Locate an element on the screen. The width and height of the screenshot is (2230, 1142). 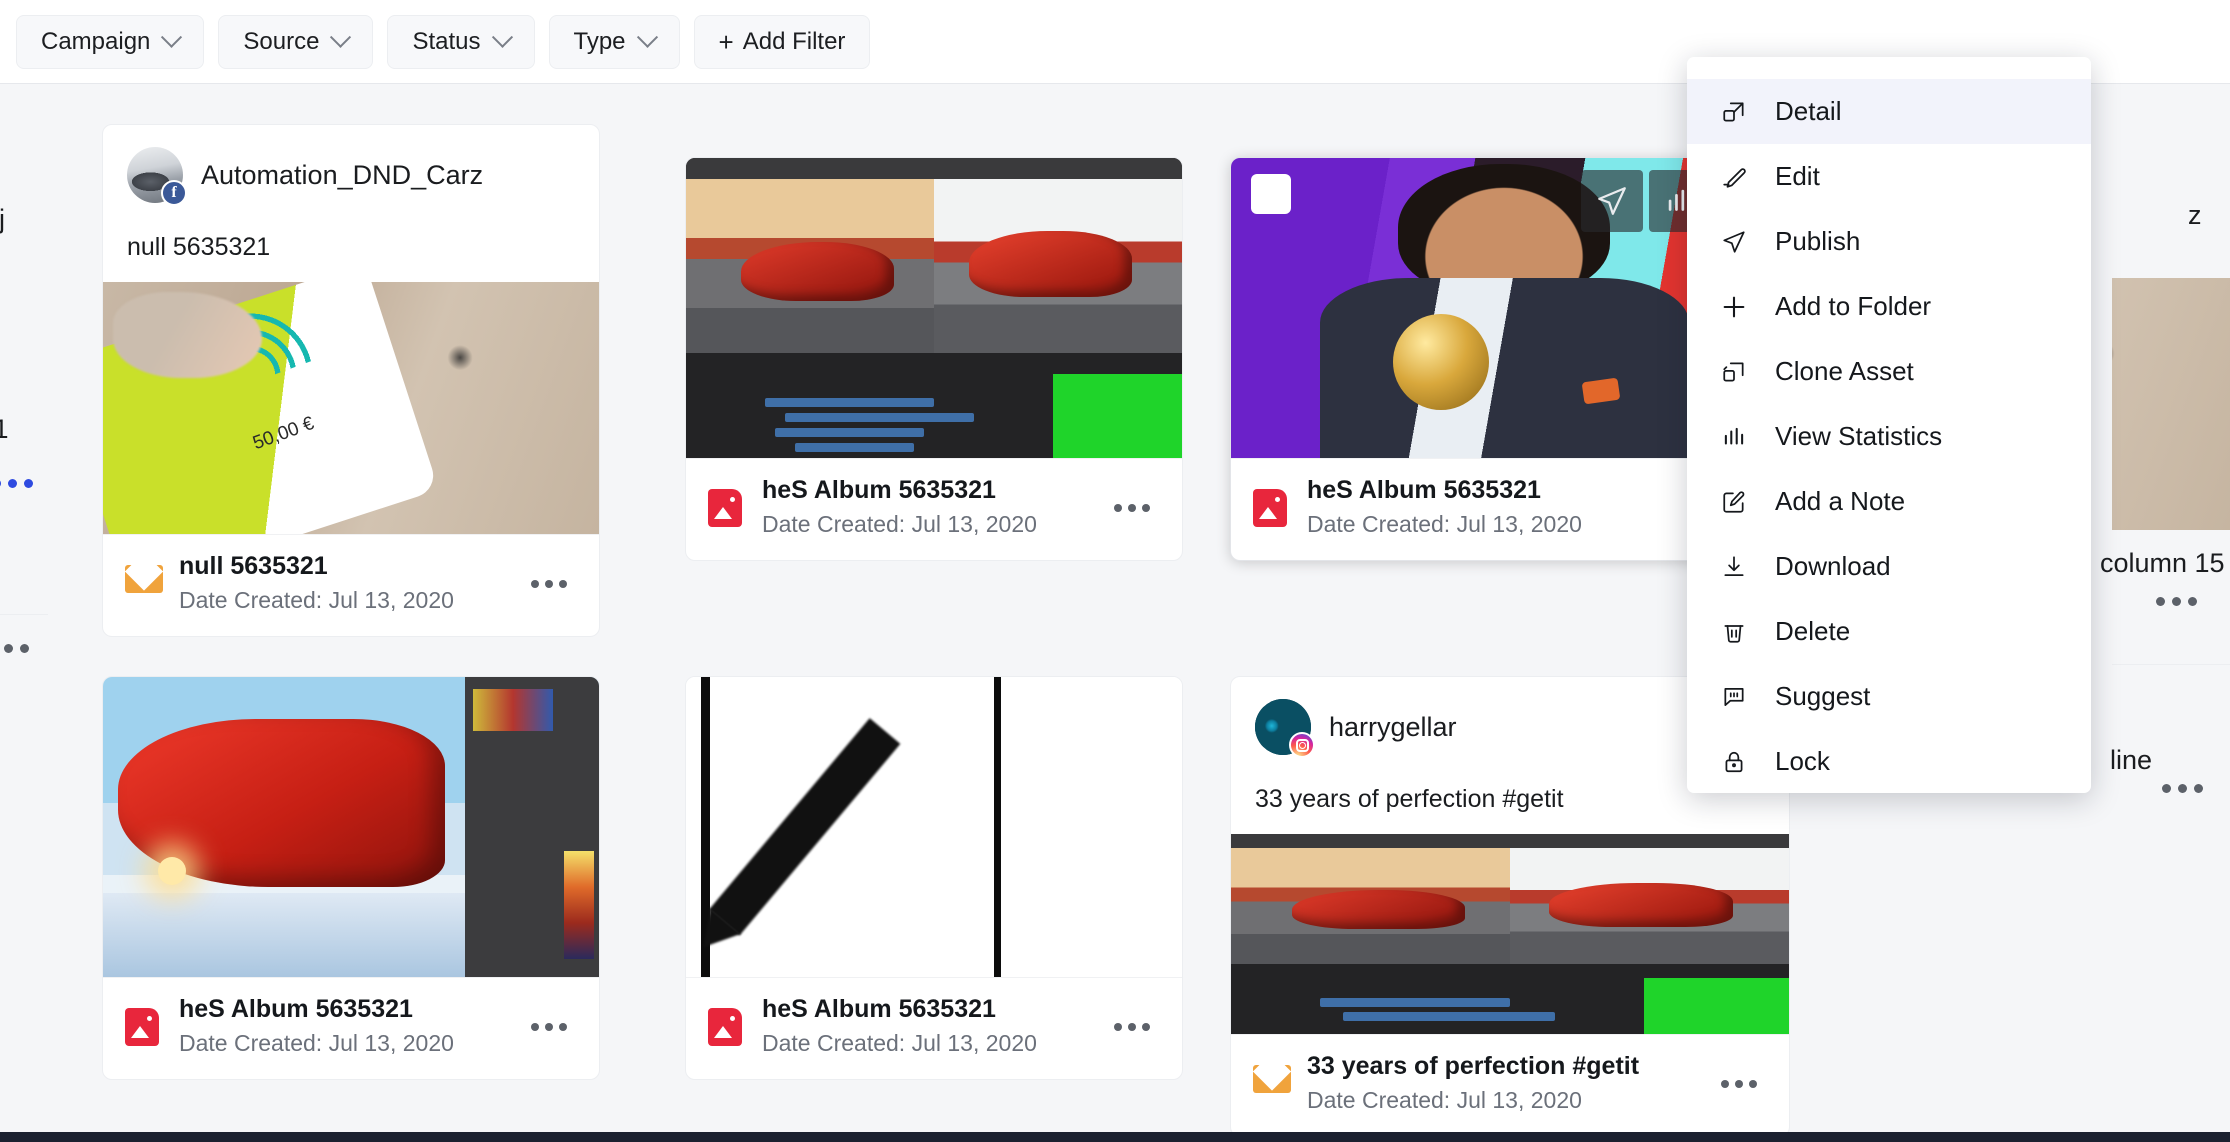
filter-chip-label: Source is located at coordinates (281, 41).